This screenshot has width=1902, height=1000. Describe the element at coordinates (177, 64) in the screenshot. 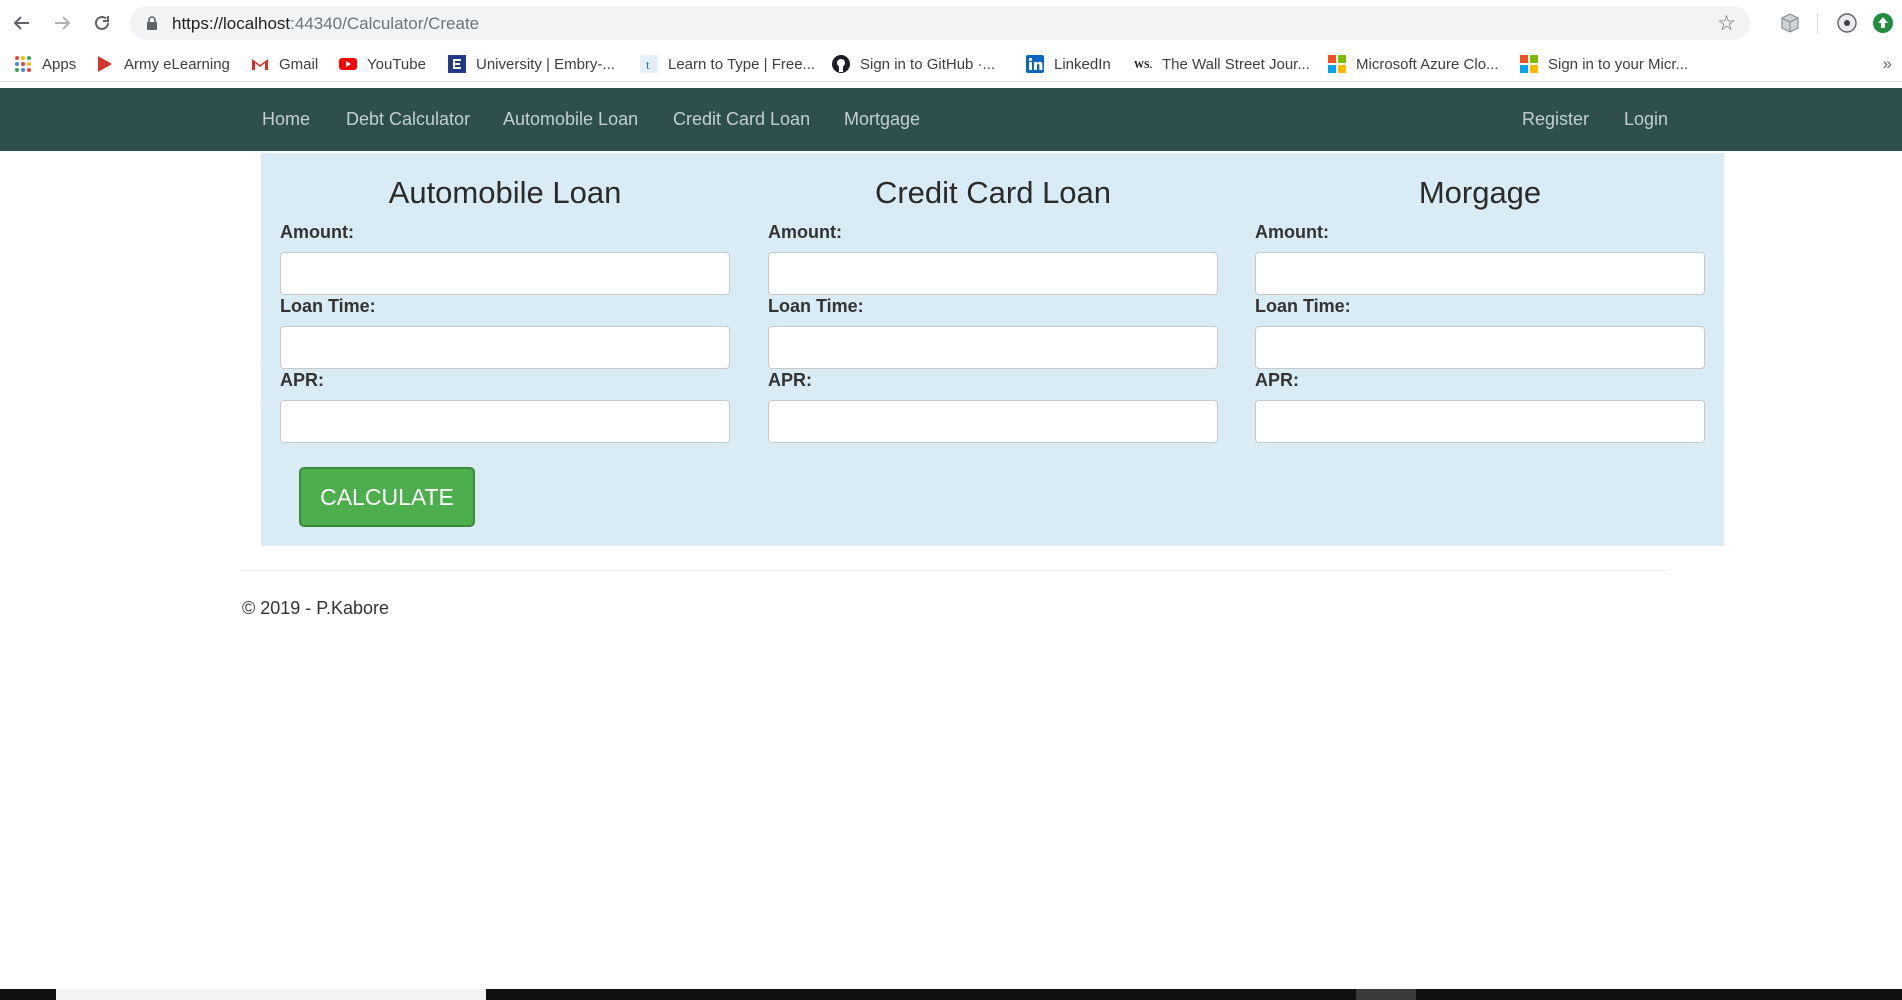

I see `bookmark-label: Army eLearning` at that location.